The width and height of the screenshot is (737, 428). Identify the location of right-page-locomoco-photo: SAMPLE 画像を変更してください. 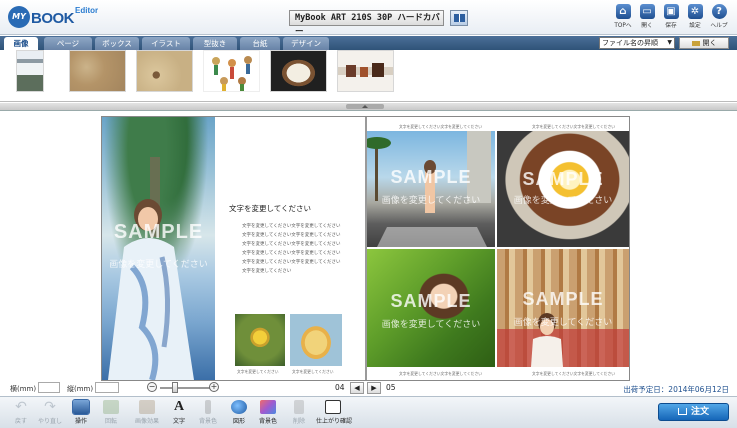
(563, 189).